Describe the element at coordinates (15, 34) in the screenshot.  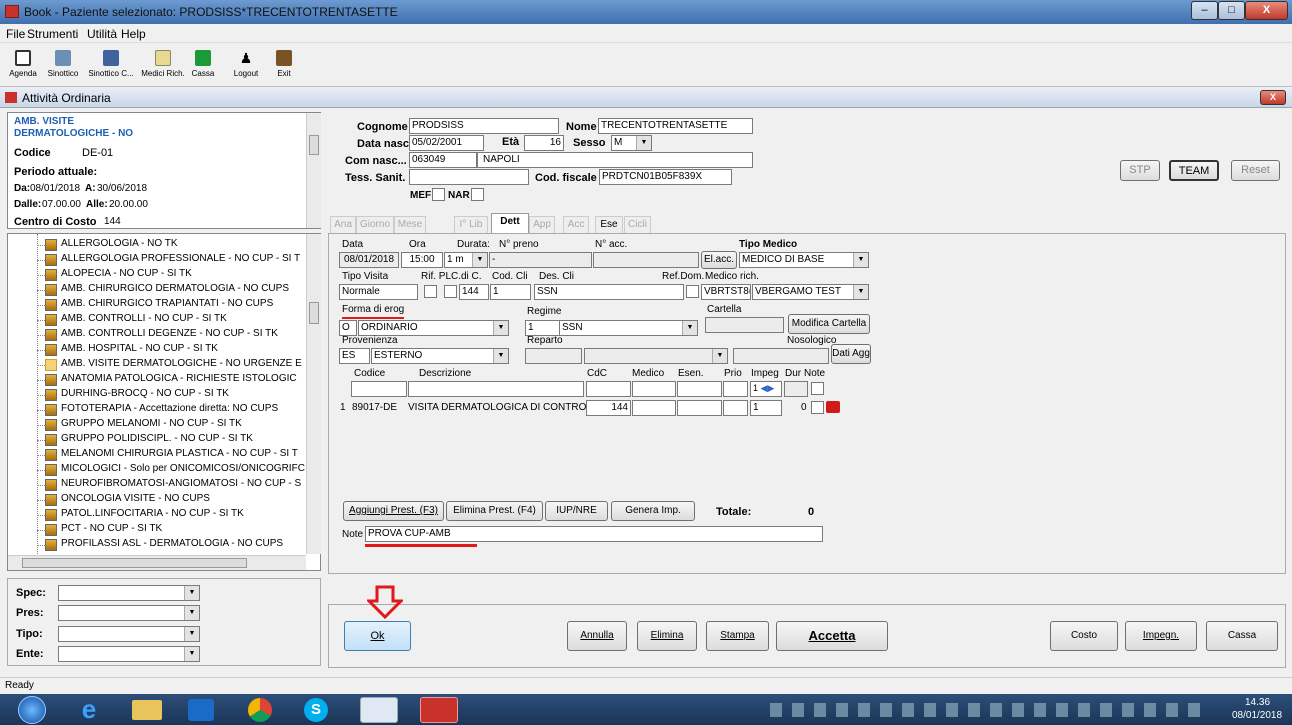
I see `menu-file: File` at that location.